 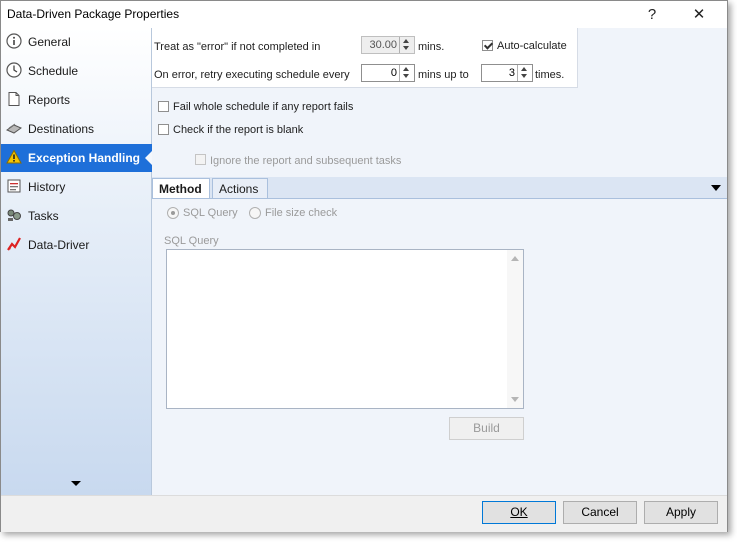 What do you see at coordinates (76, 216) in the screenshot?
I see `sidebar-item-tasks: Tasks` at bounding box center [76, 216].